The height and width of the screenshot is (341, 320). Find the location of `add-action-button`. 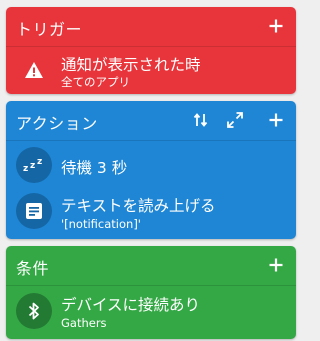

add-action-button is located at coordinates (276, 120).